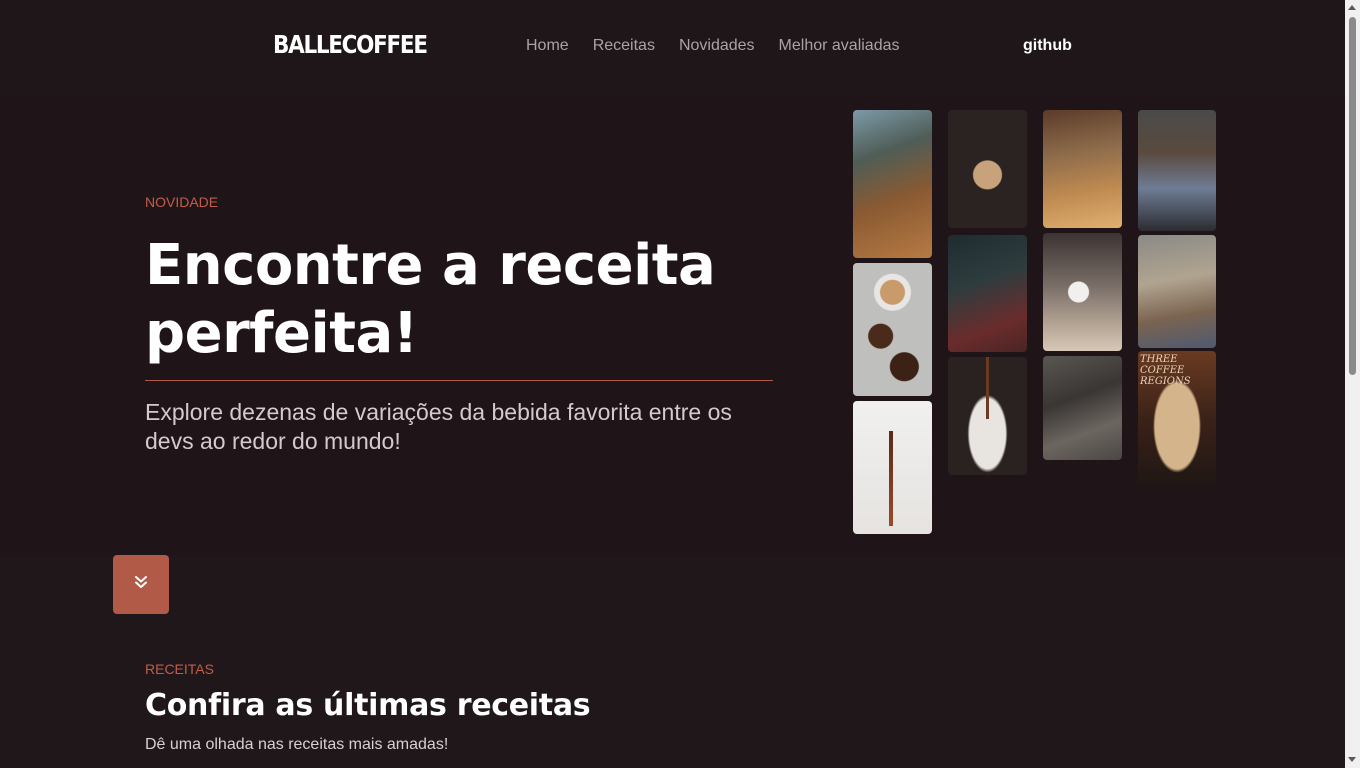 This screenshot has height=768, width=1360. Describe the element at coordinates (547, 46) in the screenshot. I see `nav-home: Home` at that location.